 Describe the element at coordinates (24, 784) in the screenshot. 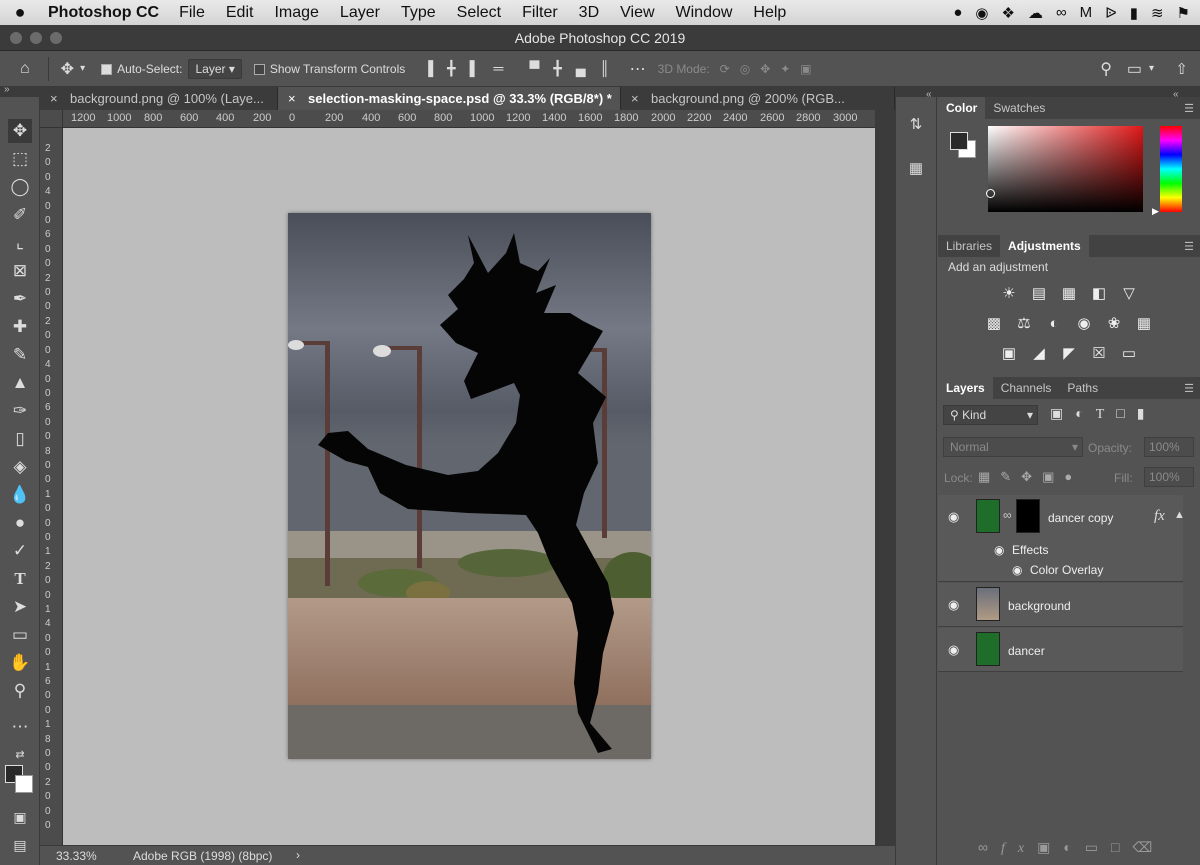

I see `background-color-swatch` at that location.